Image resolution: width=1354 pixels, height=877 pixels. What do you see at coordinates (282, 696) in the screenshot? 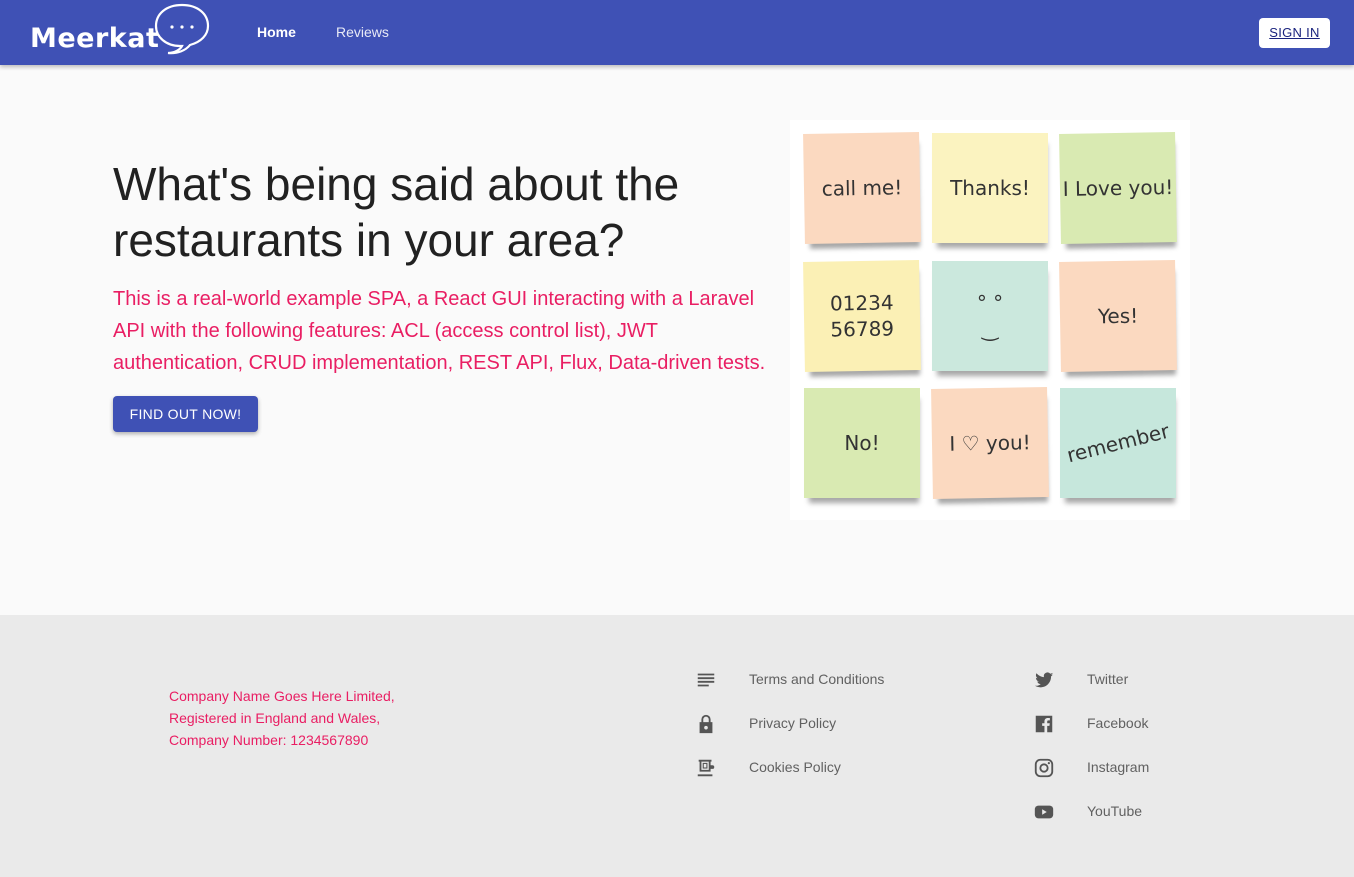
I see `company-line: Company Name Goes Here Limited,` at bounding box center [282, 696].